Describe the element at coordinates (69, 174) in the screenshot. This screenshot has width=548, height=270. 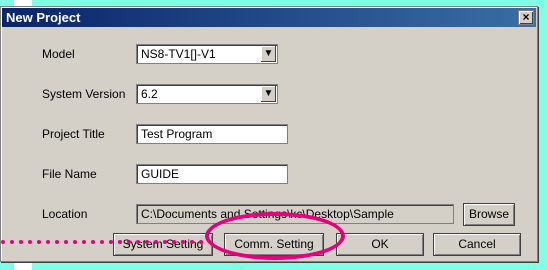
I see `file-name-label: File Name` at that location.